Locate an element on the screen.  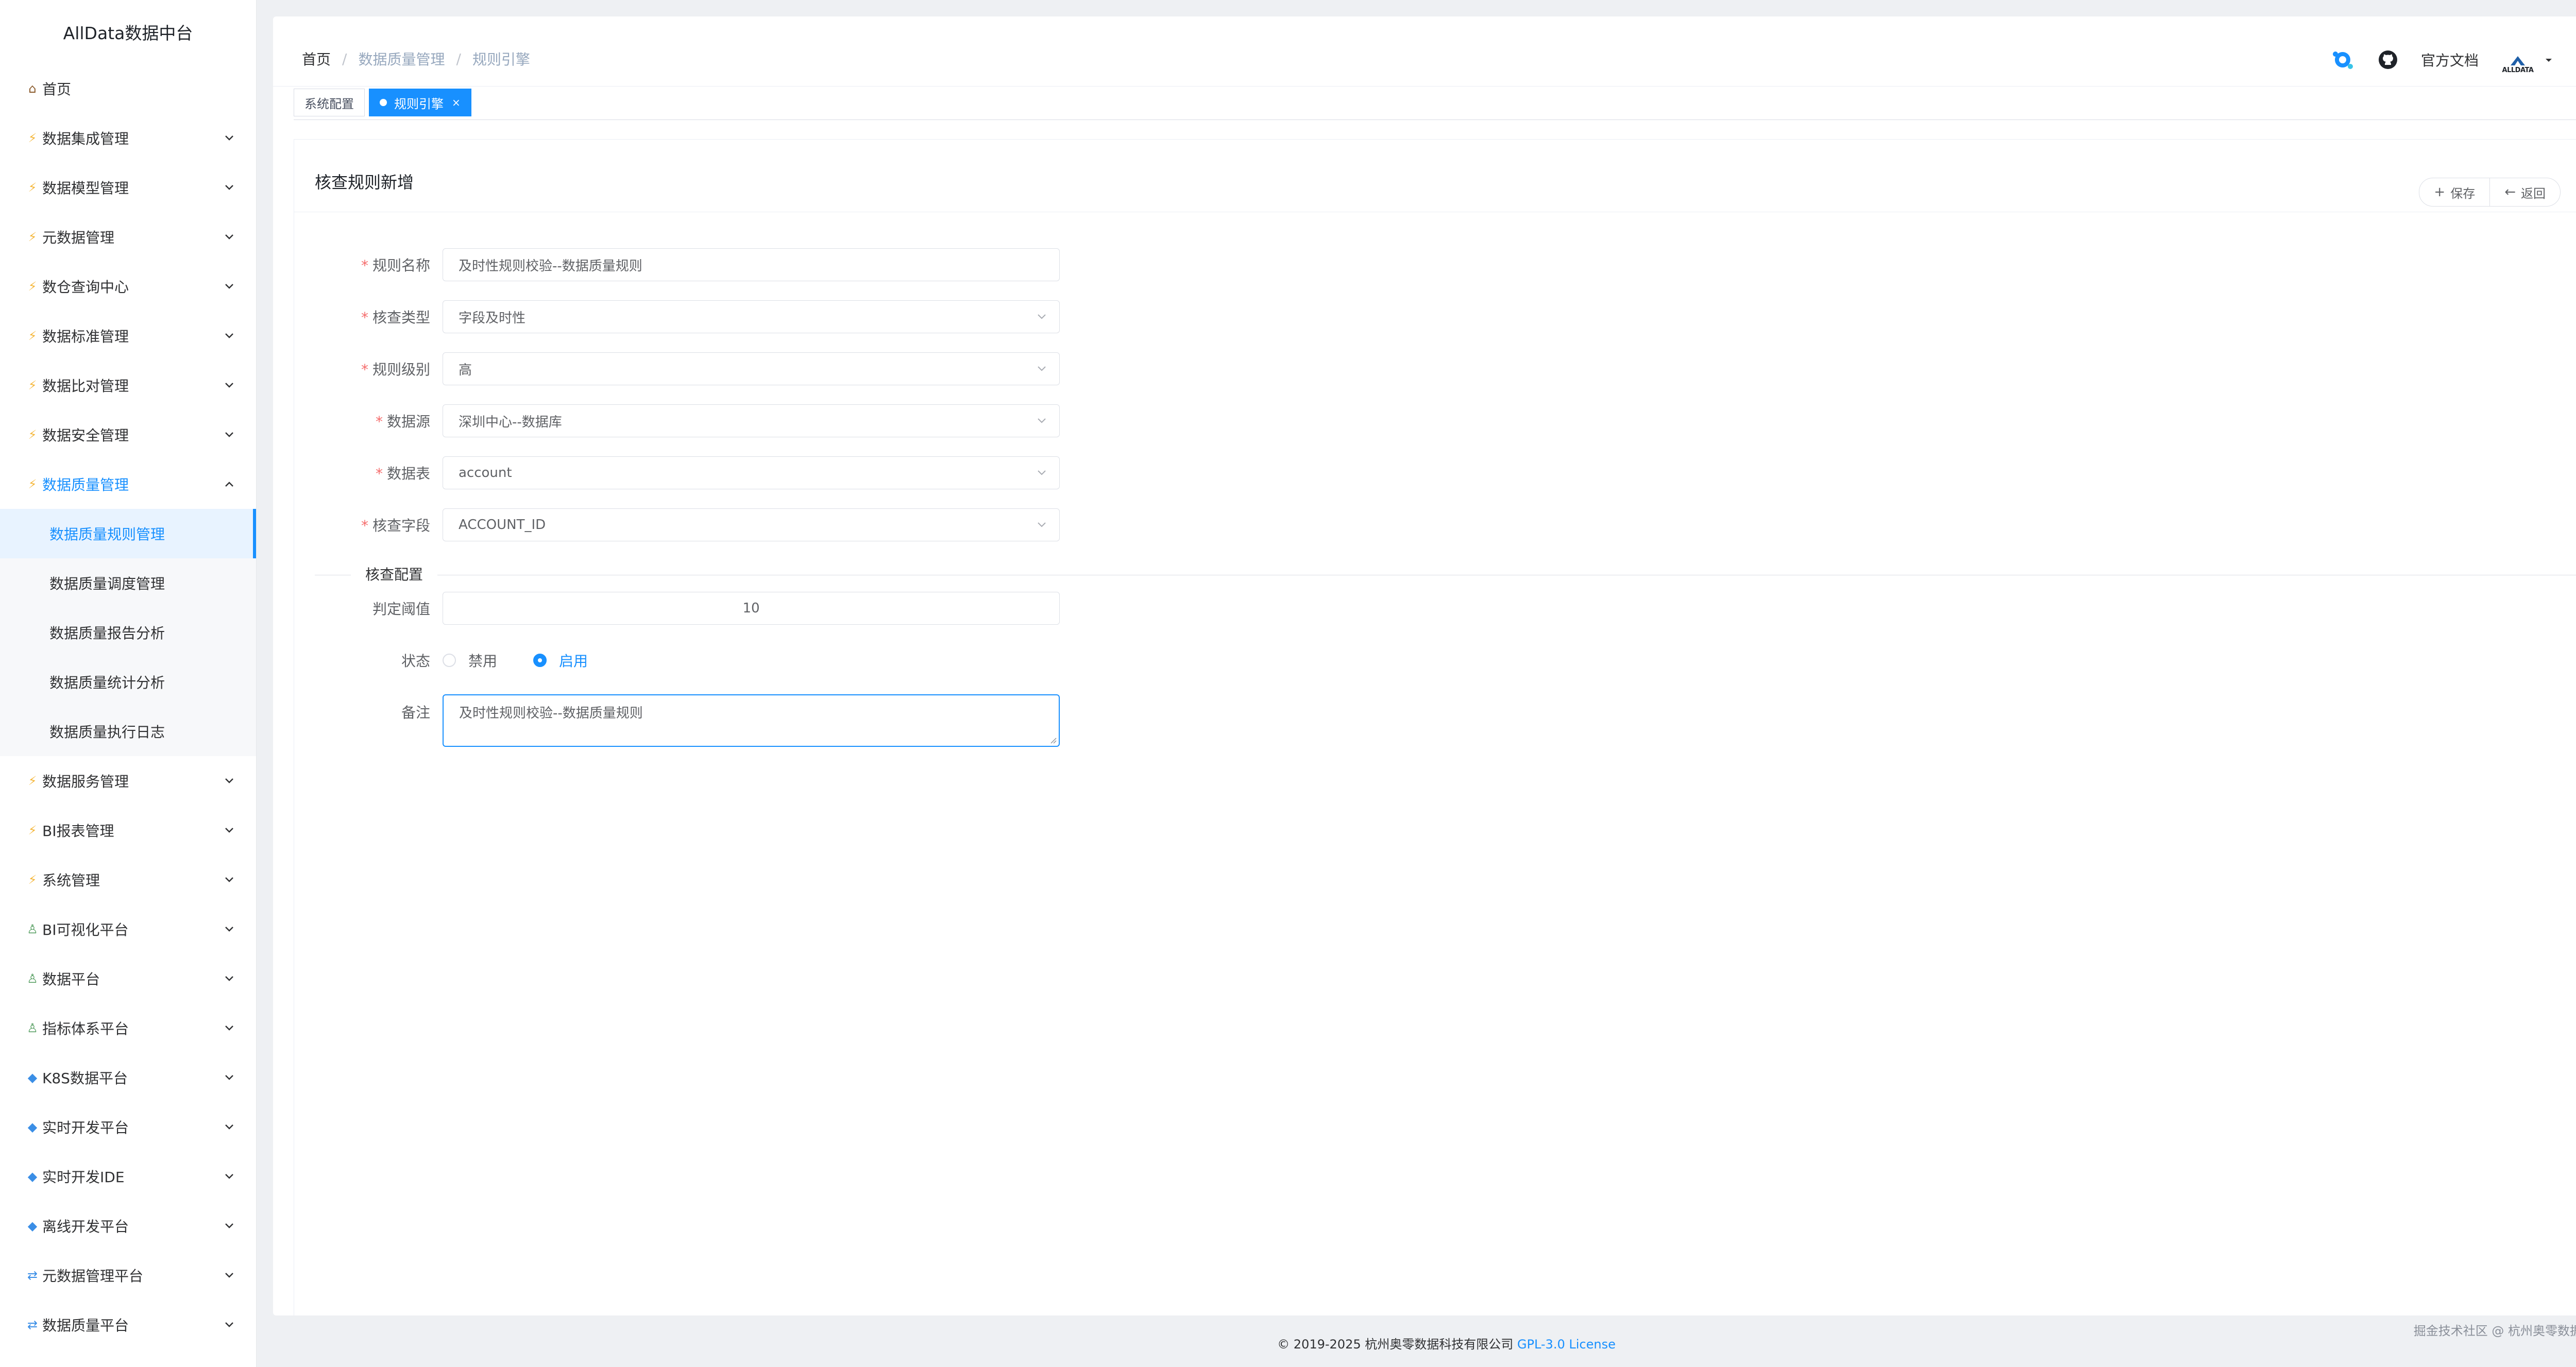
sidebar-item-label: 系统管理 is located at coordinates (71, 880).